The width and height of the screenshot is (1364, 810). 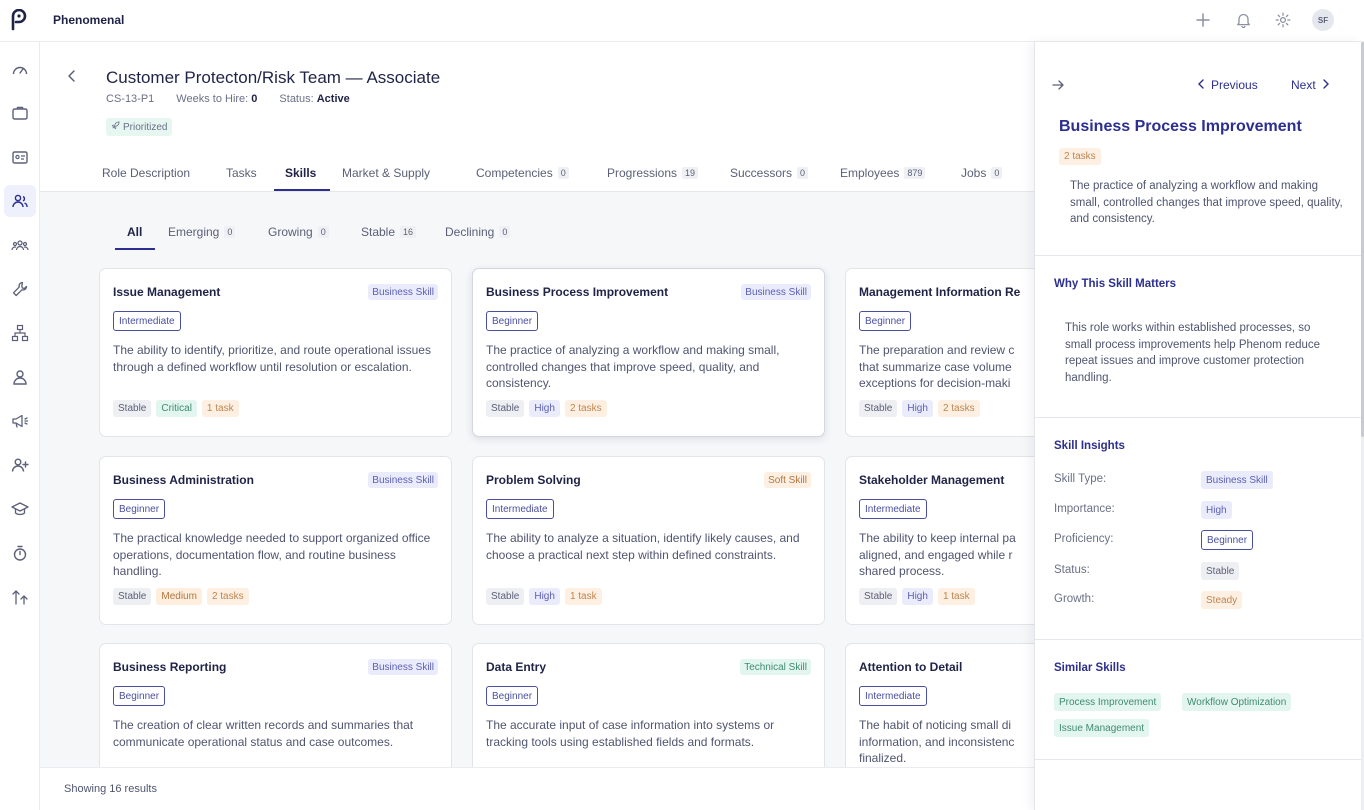 I want to click on divider, so click(x=1198, y=759).